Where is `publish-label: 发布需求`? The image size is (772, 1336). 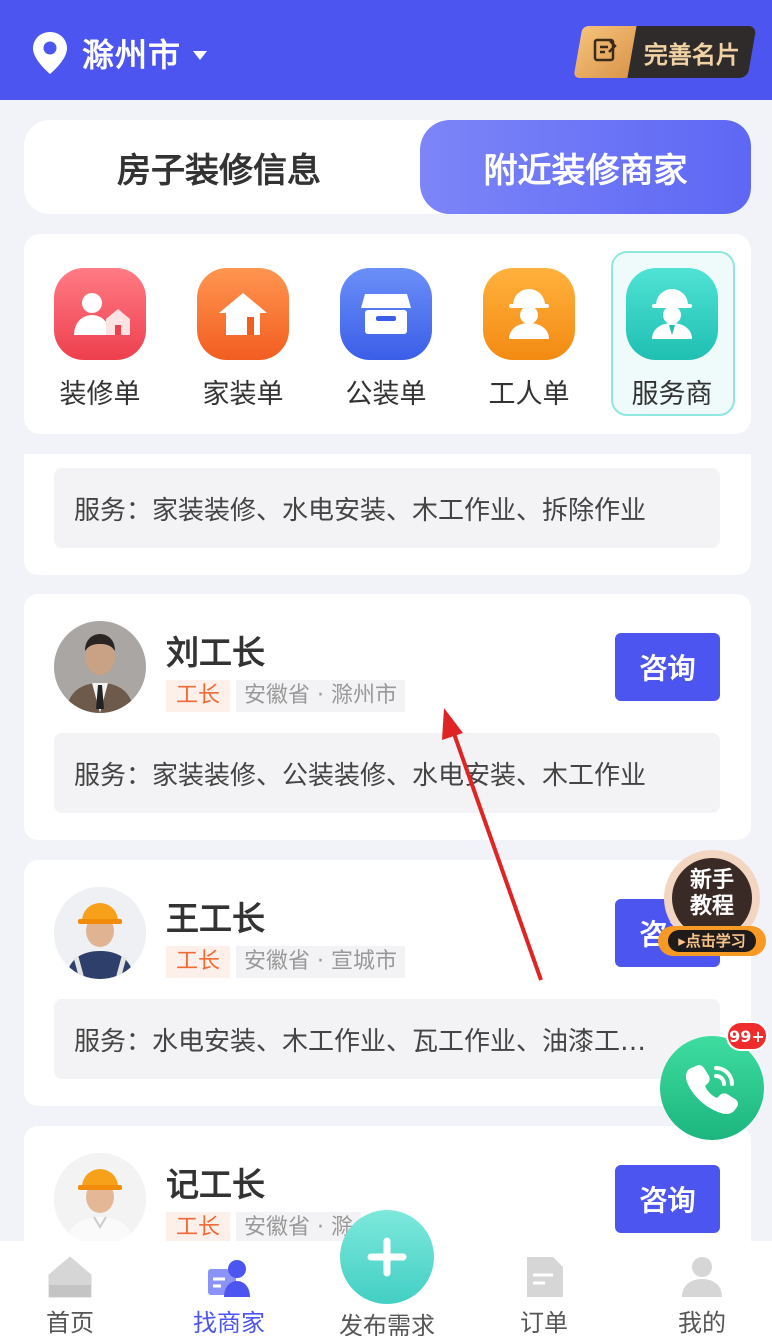 publish-label: 发布需求 is located at coordinates (387, 1324).